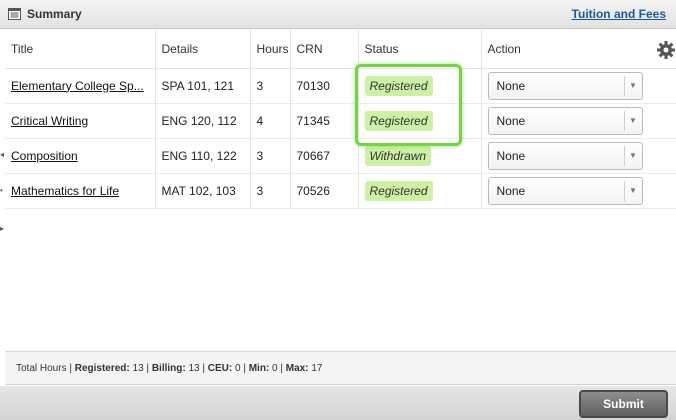  I want to click on max-label: Max:, so click(297, 368).